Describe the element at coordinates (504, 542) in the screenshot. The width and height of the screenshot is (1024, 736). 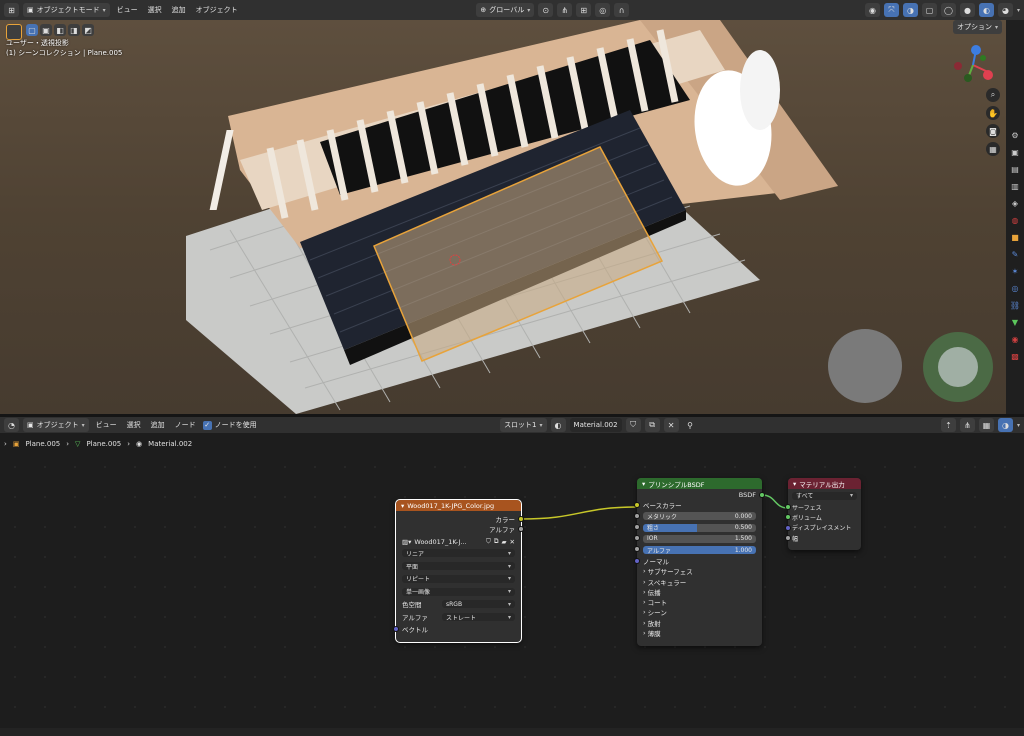
I see `open-folder-icon: ▰` at that location.